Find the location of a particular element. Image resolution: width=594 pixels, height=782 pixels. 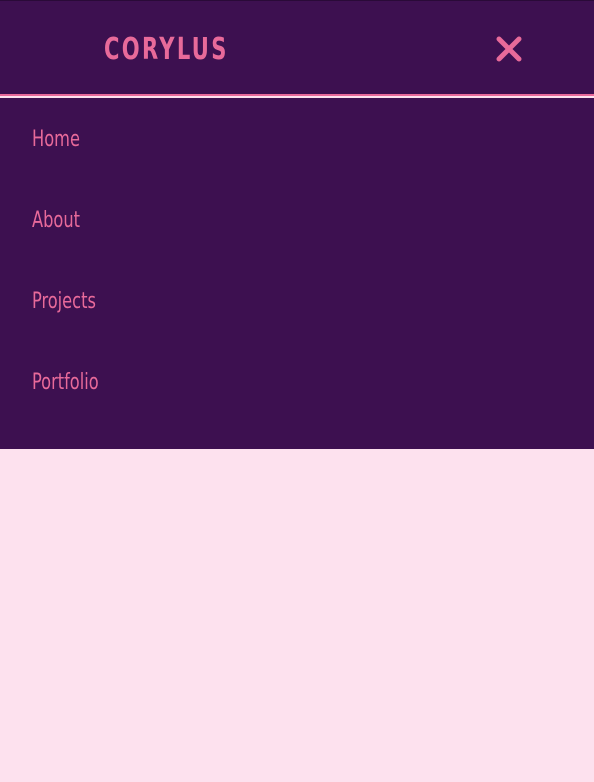

nav-item-projects: Projects is located at coordinates (64, 302).